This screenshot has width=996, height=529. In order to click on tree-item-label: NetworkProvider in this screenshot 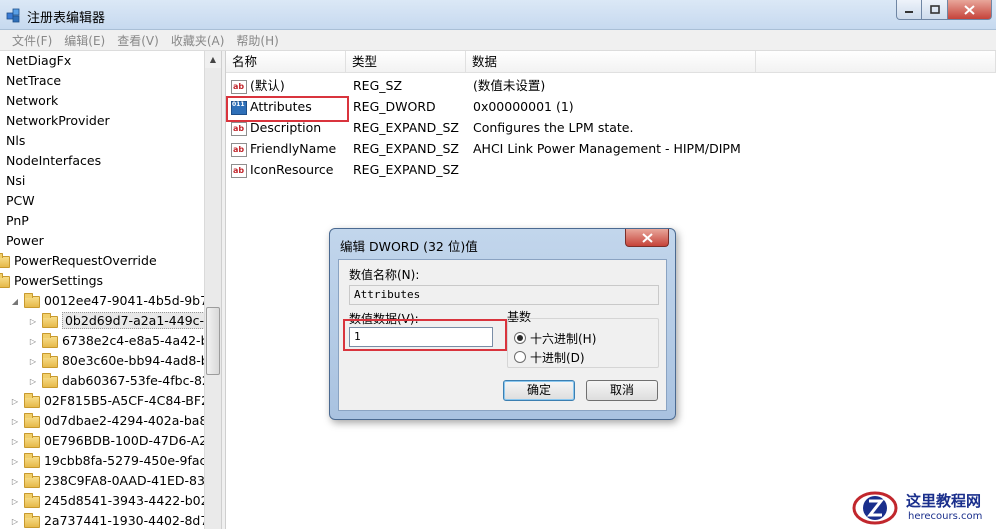, I will do `click(58, 120)`.